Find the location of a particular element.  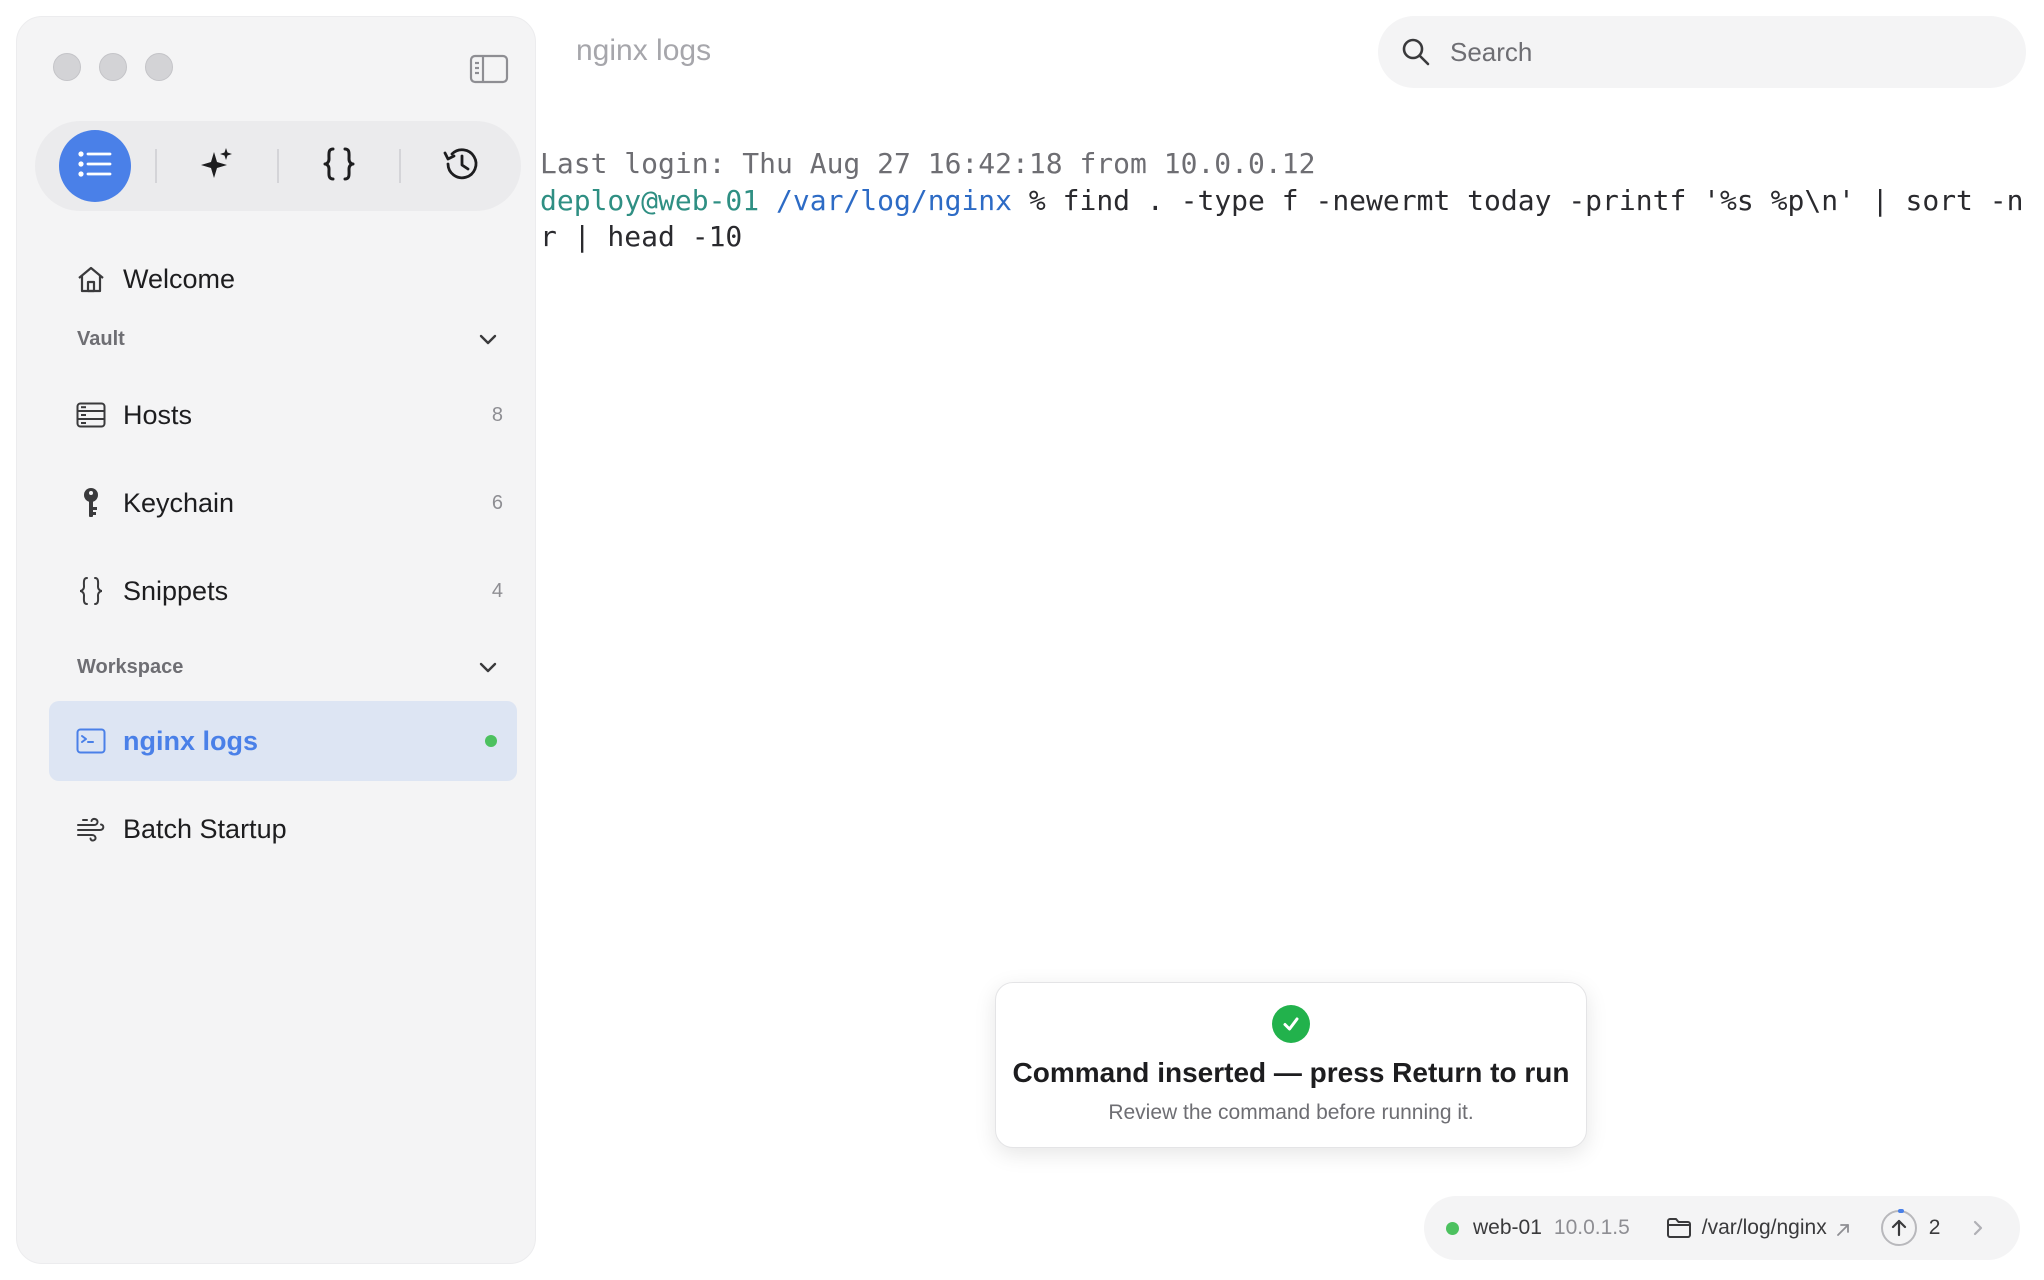

sidebar-item-label: Welcome is located at coordinates (179, 278).